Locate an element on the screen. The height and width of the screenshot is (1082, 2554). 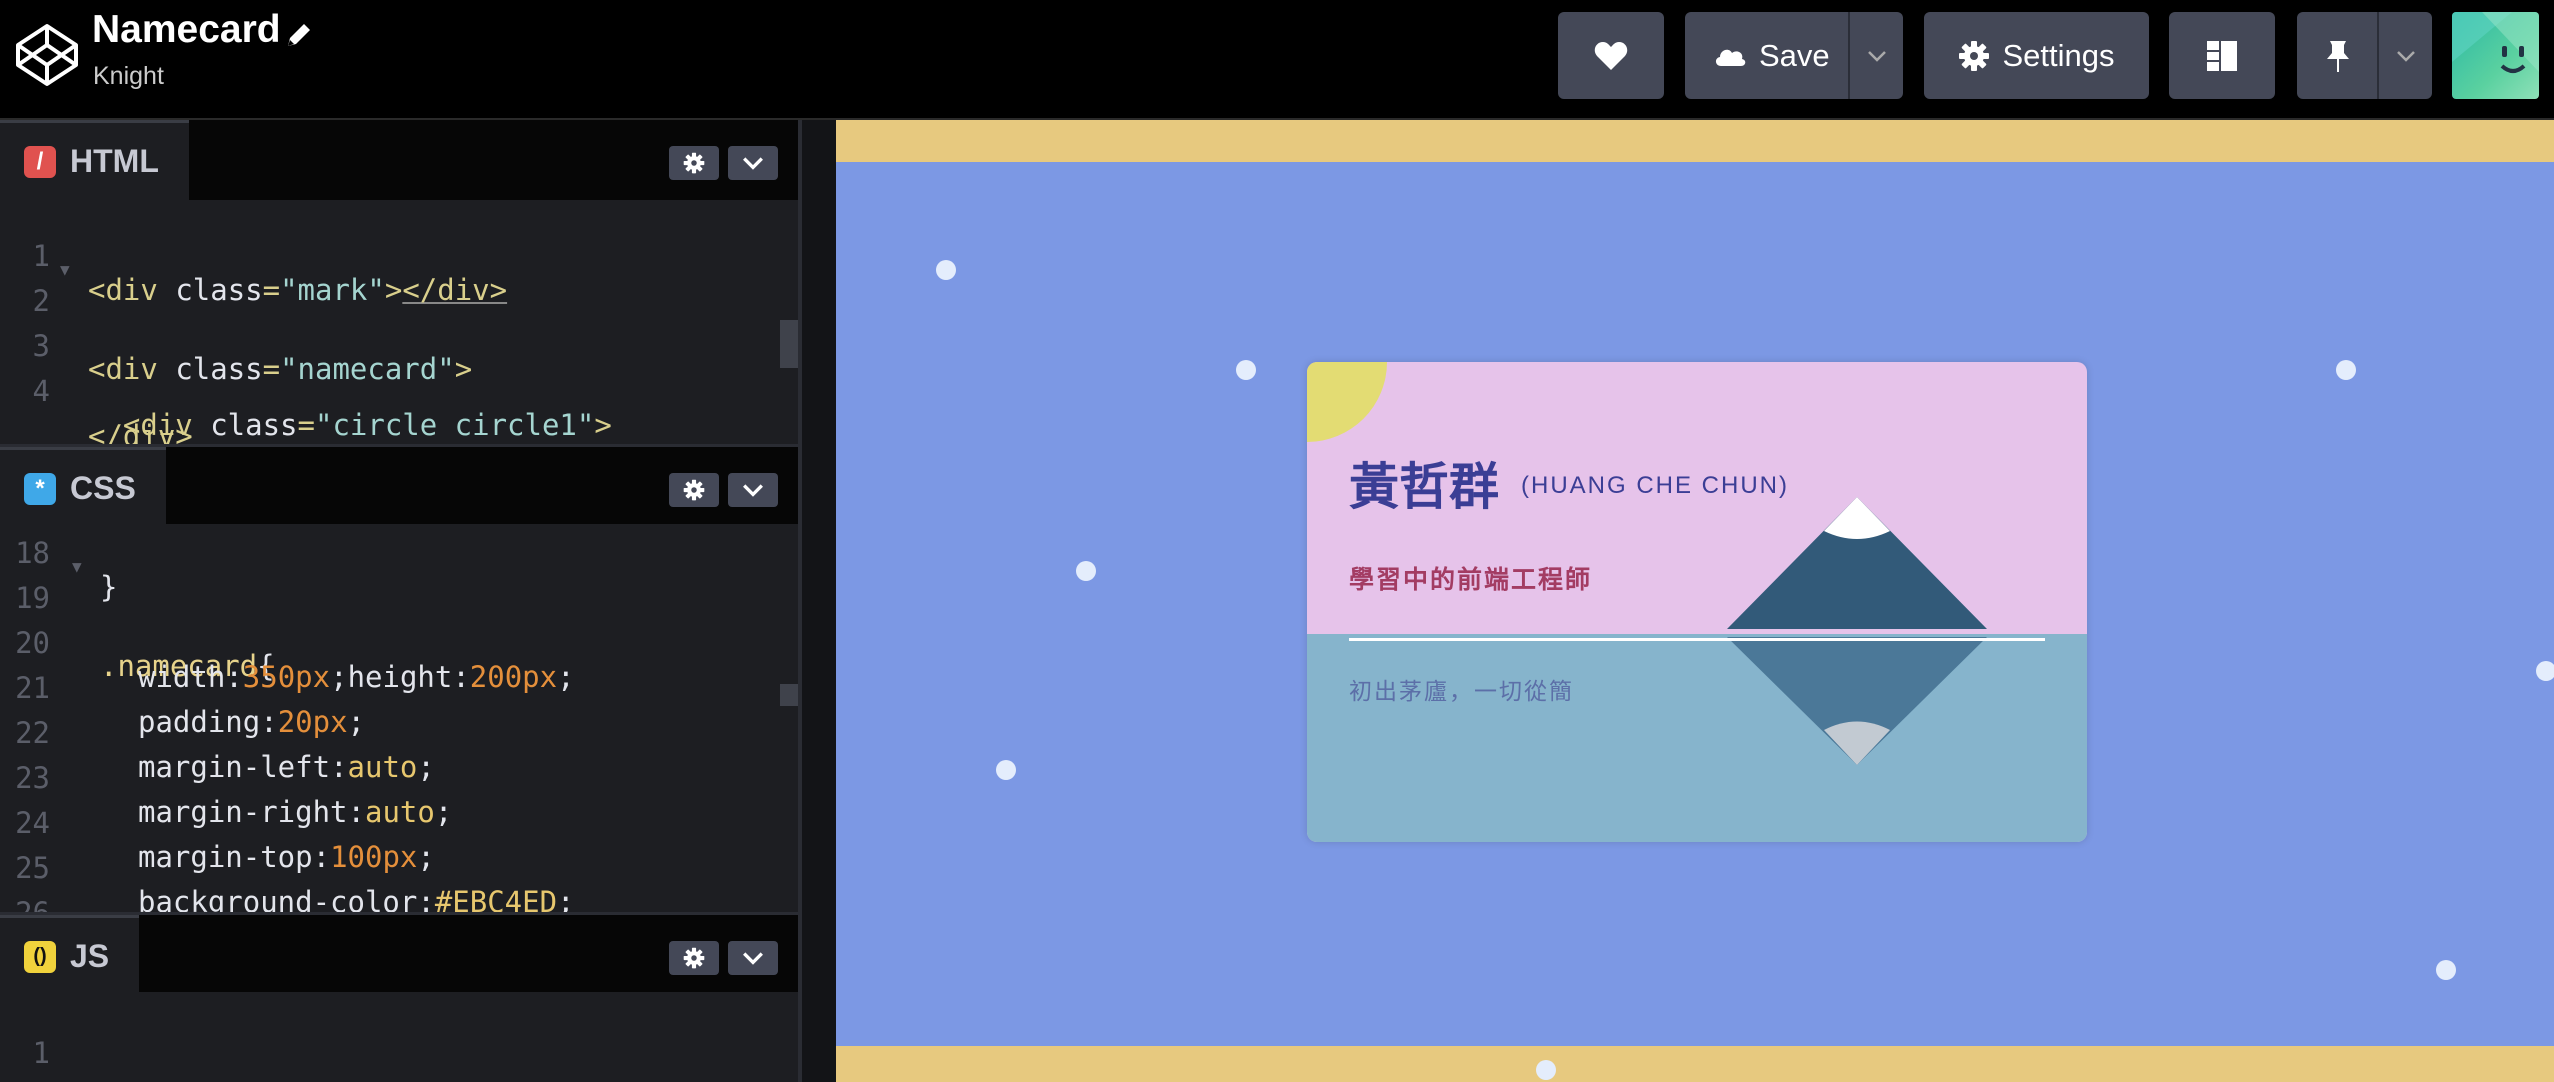
card-job-title: 學習中的前端工程師 is located at coordinates (1471, 579).